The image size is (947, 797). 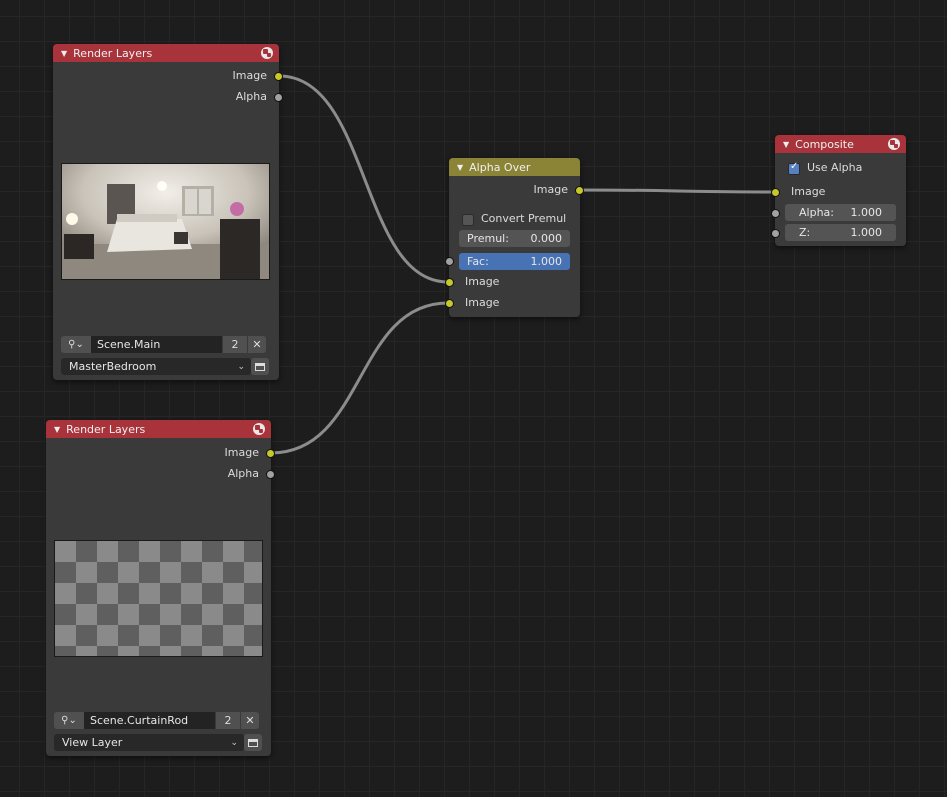 What do you see at coordinates (824, 144) in the screenshot?
I see `node-title: Composite` at bounding box center [824, 144].